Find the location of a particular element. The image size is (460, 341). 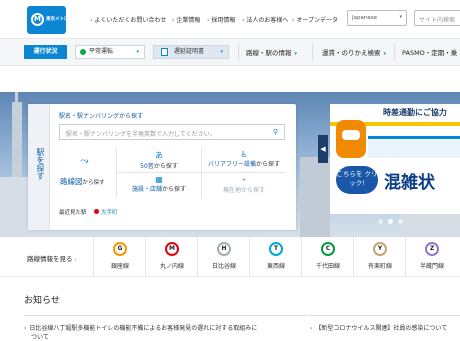

status-ok-icon is located at coordinates (83, 52).